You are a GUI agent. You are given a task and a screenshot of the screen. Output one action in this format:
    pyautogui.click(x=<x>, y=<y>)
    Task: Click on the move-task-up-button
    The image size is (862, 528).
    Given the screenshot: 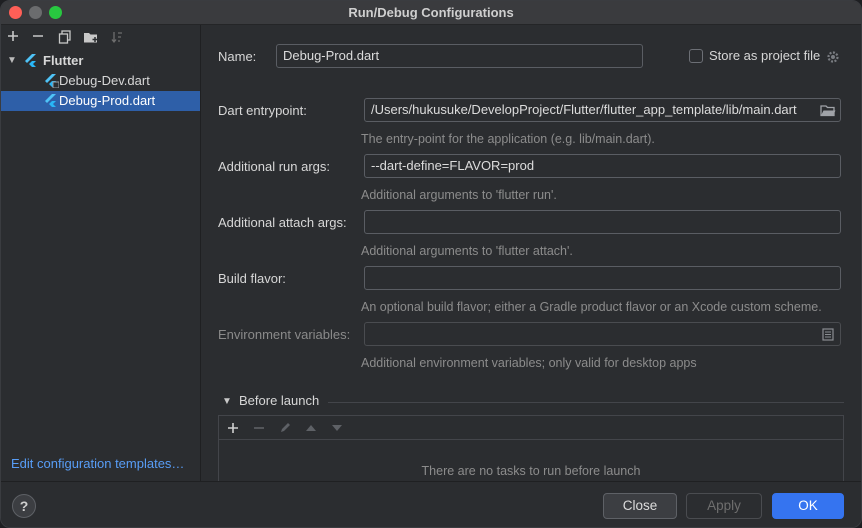 What is the action you would take?
    pyautogui.click(x=311, y=428)
    